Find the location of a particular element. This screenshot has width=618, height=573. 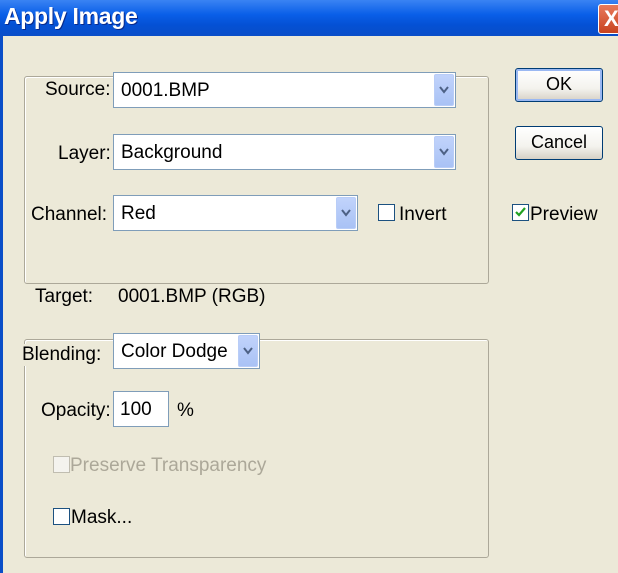

layer-select-value: Background is located at coordinates (172, 152).